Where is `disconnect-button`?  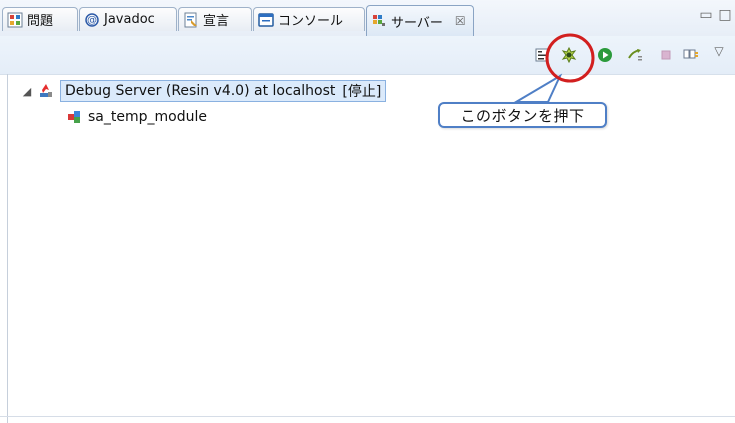
disconnect-button is located at coordinates (691, 57).